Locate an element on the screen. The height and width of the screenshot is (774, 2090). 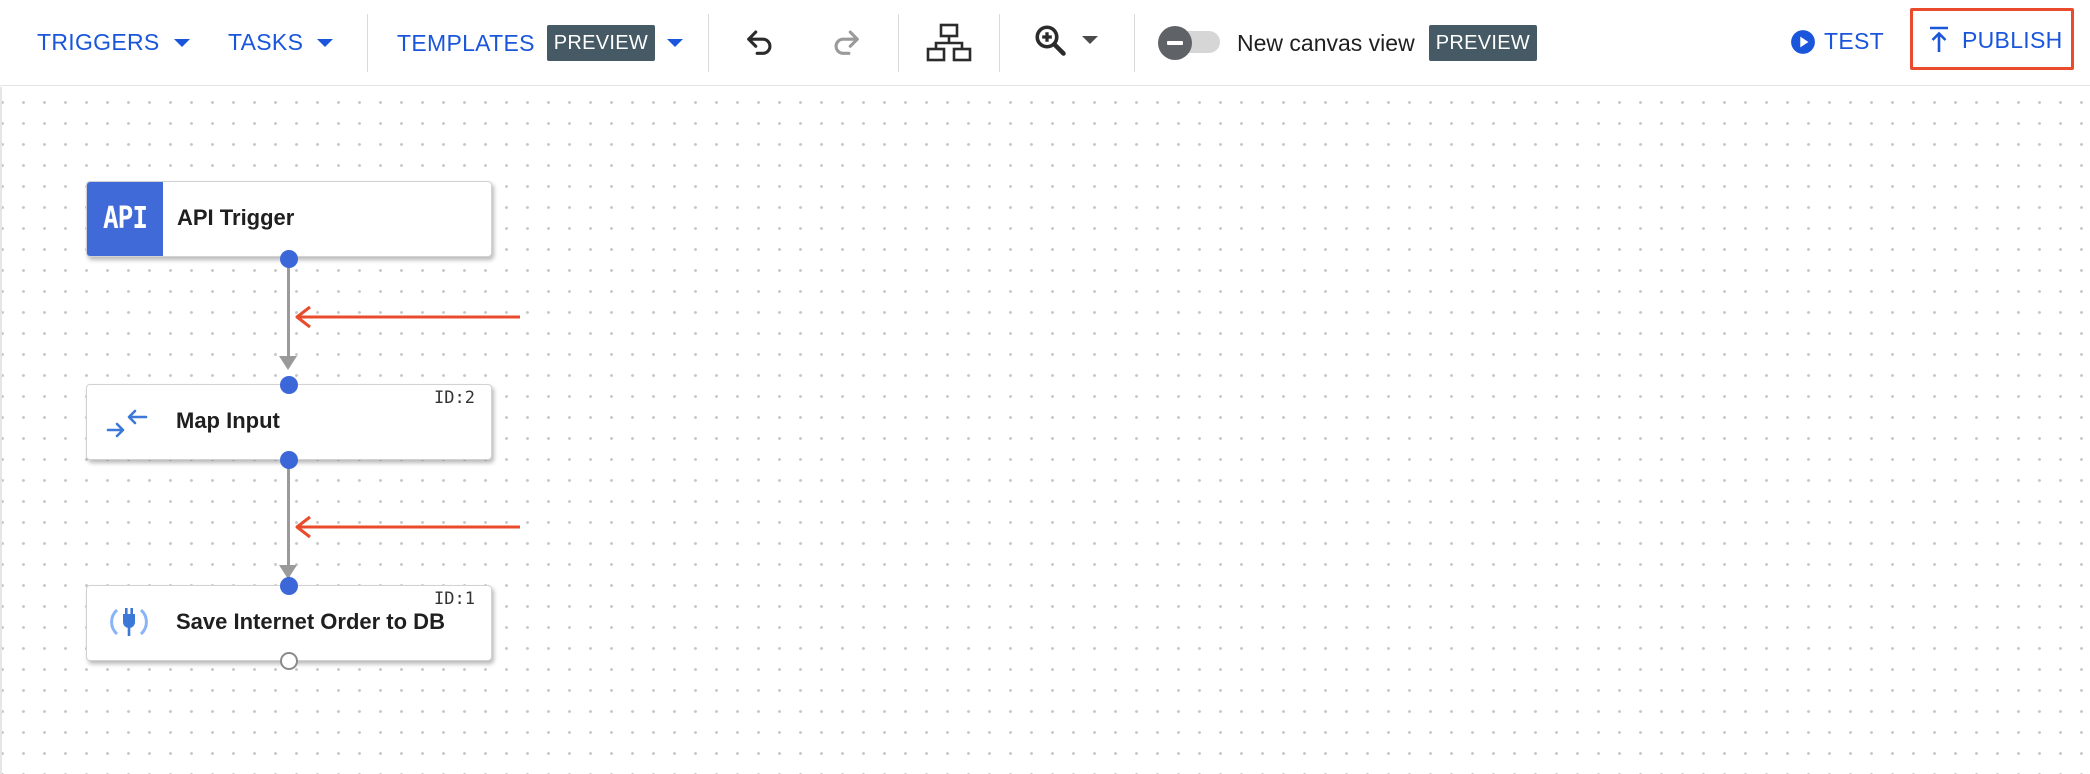
templates-menu-button: TEMPLATES PREVIEW is located at coordinates (540, 43).